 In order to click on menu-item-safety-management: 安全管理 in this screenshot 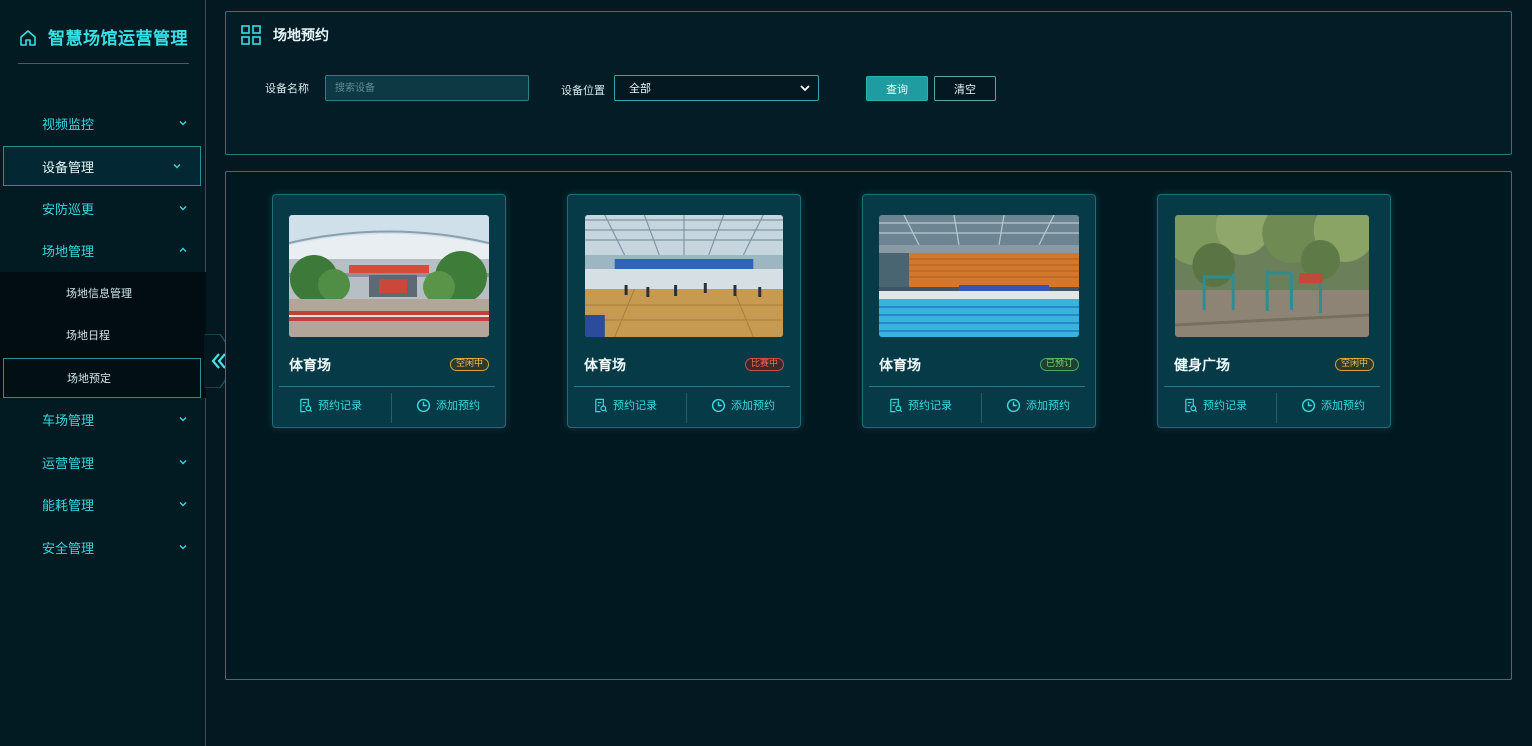, I will do `click(103, 547)`.